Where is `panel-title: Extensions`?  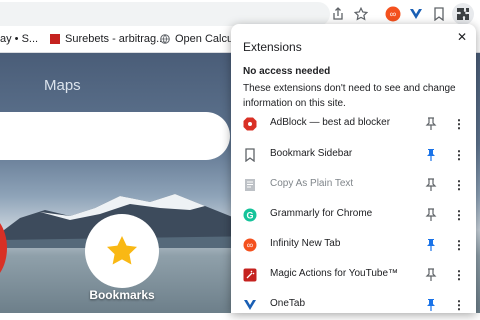 panel-title: Extensions is located at coordinates (272, 47).